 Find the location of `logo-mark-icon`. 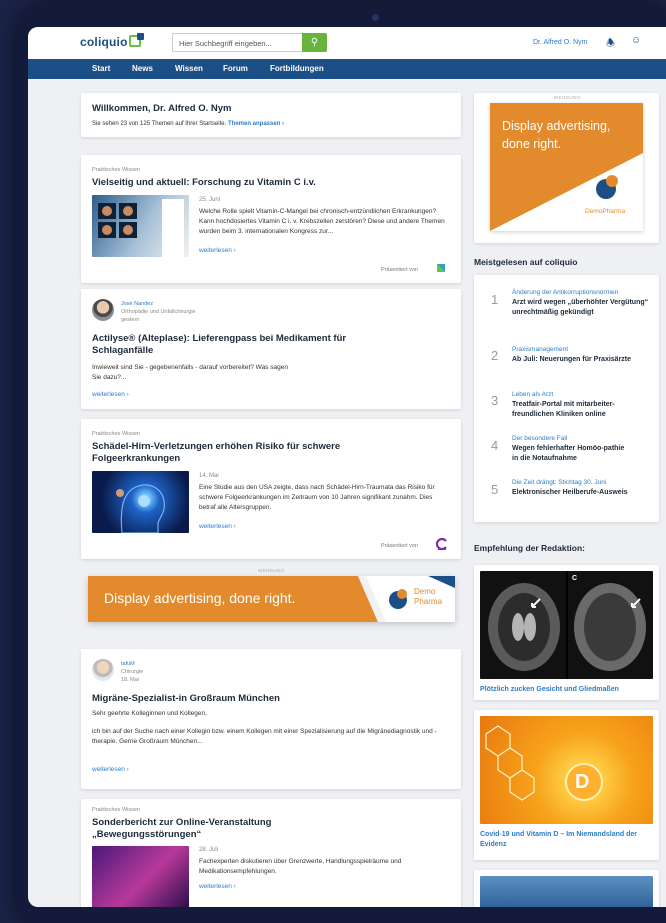

logo-mark-icon is located at coordinates (136, 40).